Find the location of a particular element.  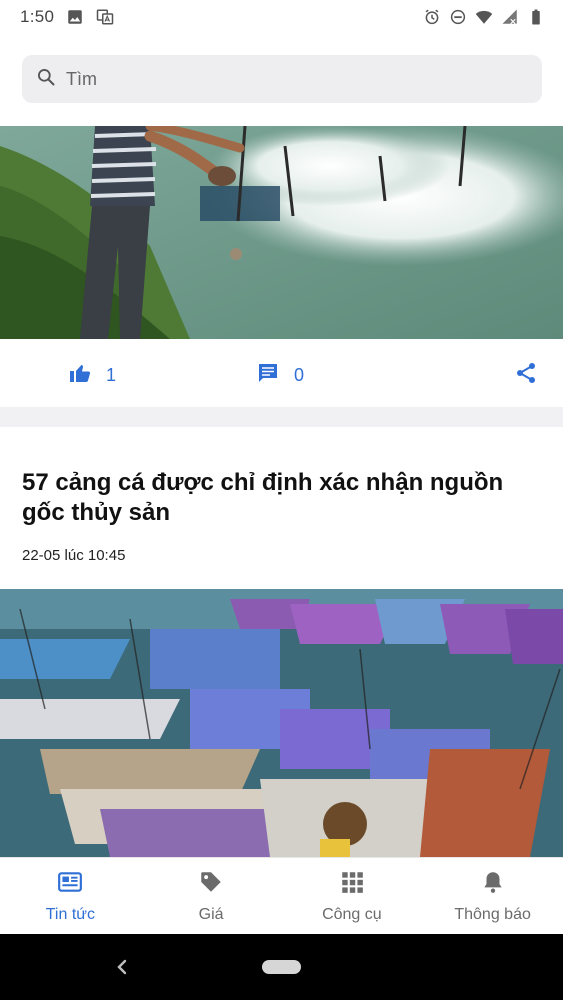

search-input is located at coordinates (286, 79).